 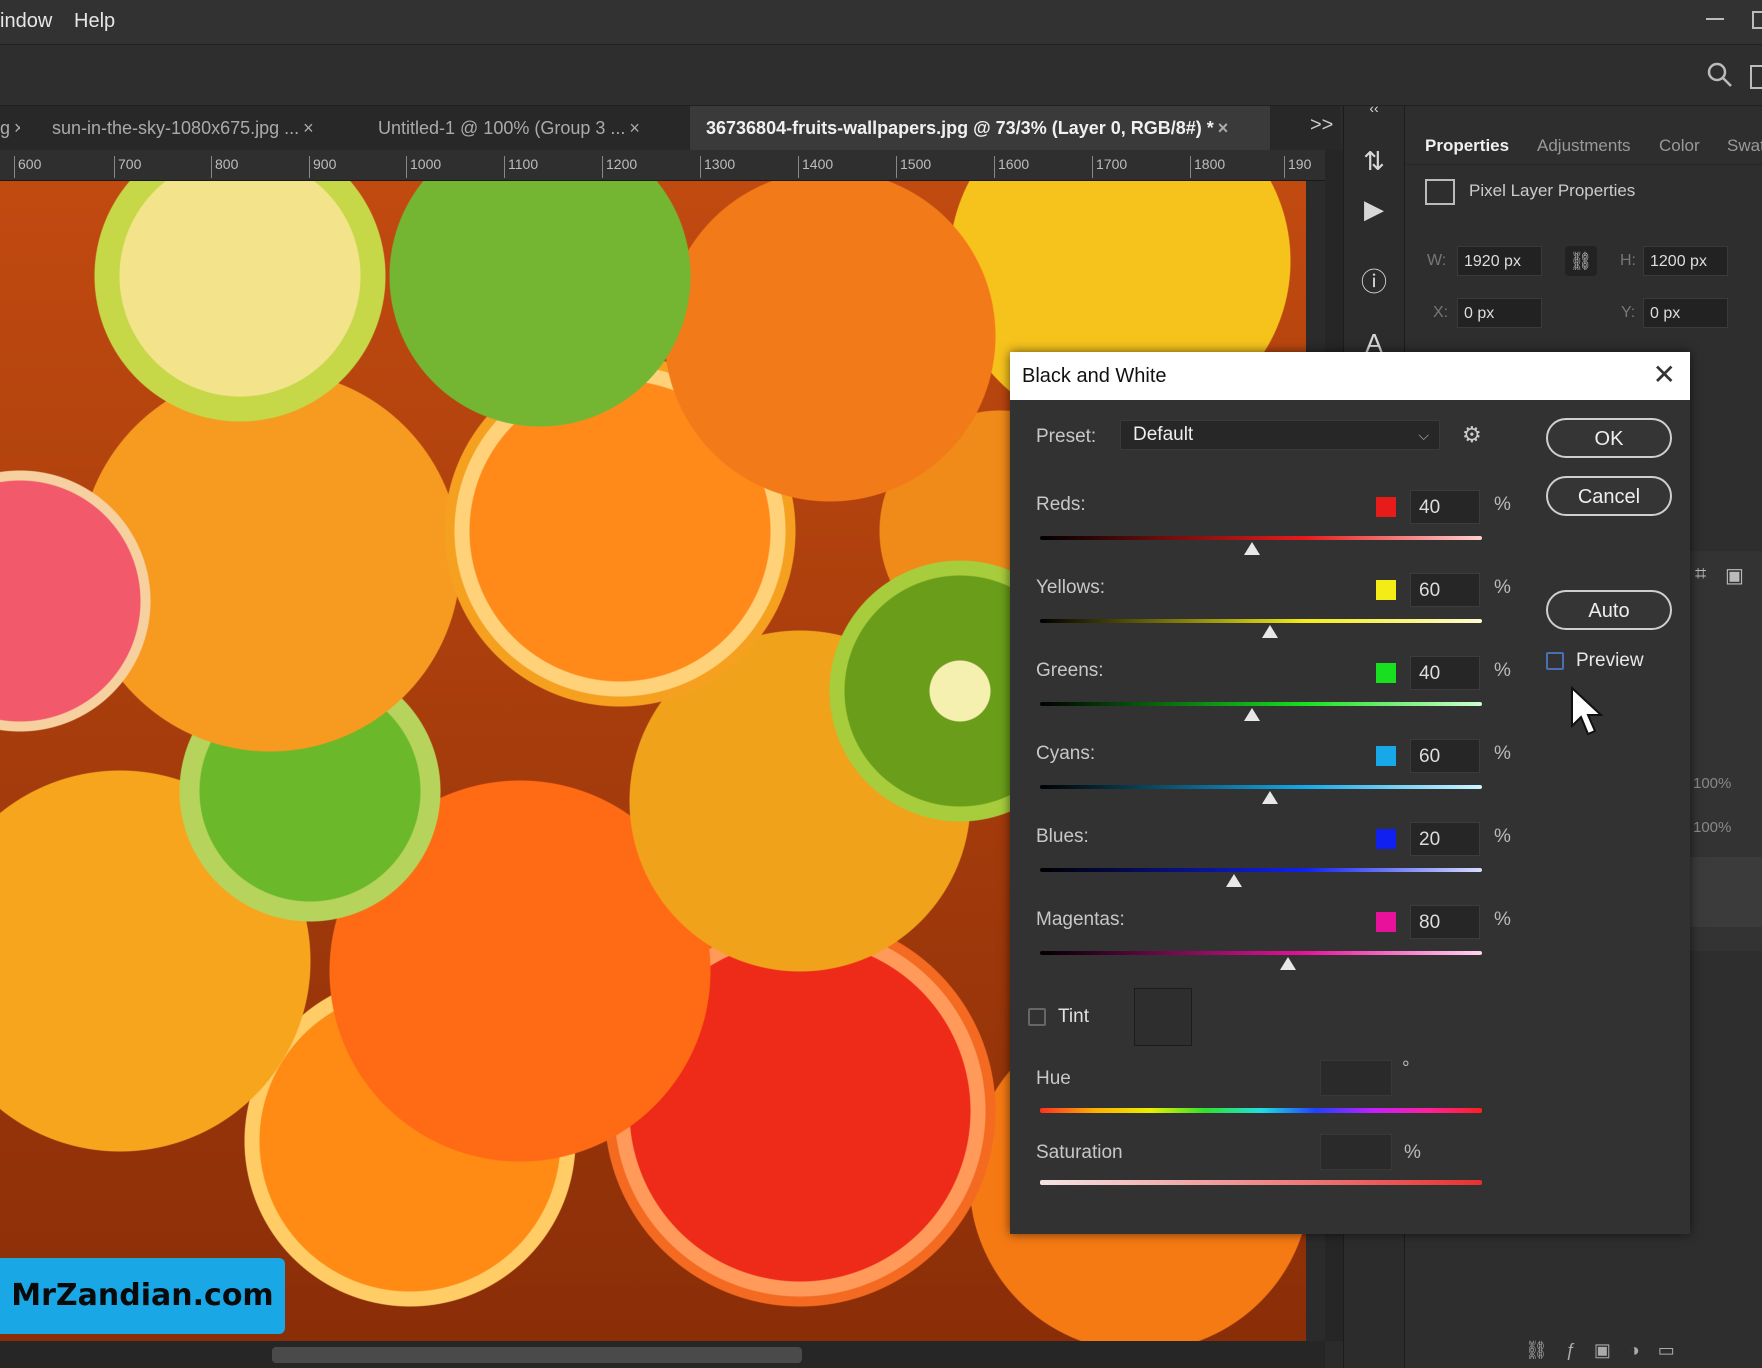 What do you see at coordinates (1609, 438) in the screenshot?
I see `ok-button: OK` at bounding box center [1609, 438].